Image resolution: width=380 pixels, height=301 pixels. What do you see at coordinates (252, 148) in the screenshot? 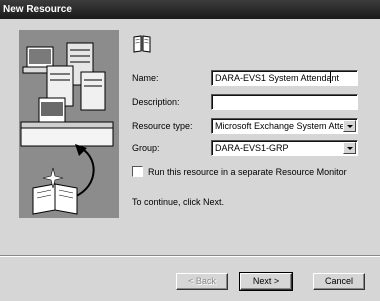
I see `group-value: DARA-EVS1-GRP` at bounding box center [252, 148].